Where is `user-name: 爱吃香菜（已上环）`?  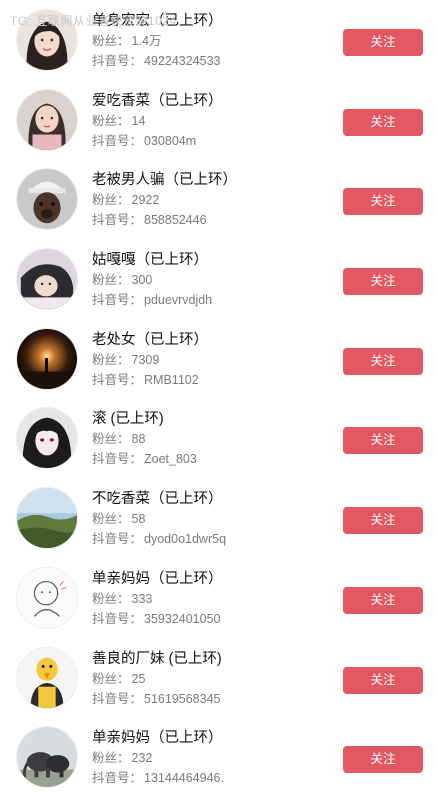 user-name: 爱吃香菜（已上环） is located at coordinates (212, 101).